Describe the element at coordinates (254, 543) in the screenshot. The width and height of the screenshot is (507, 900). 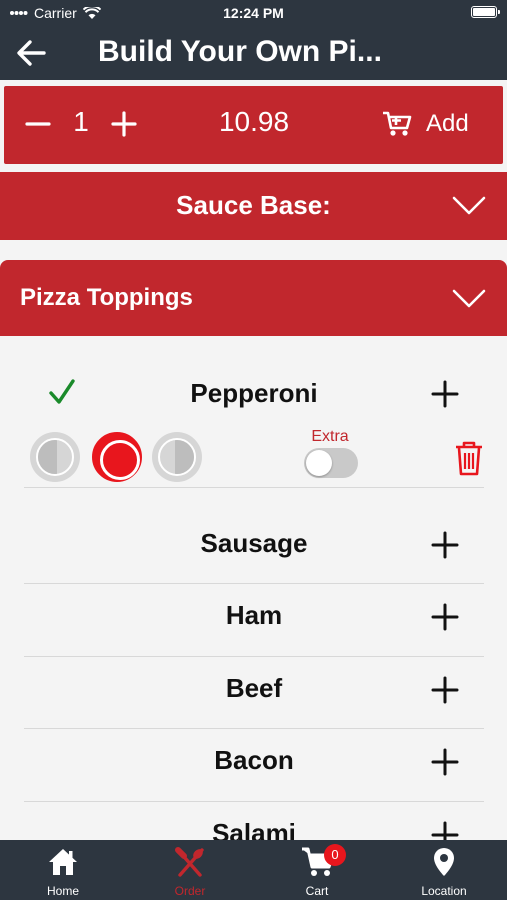
I see `topping-name: Sausage` at that location.